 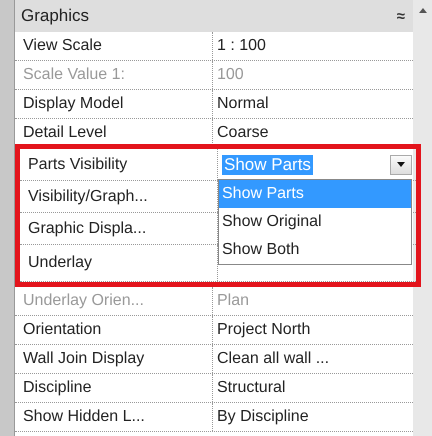 What do you see at coordinates (114, 75) in the screenshot?
I see `property-name: Scale Value 1:` at bounding box center [114, 75].